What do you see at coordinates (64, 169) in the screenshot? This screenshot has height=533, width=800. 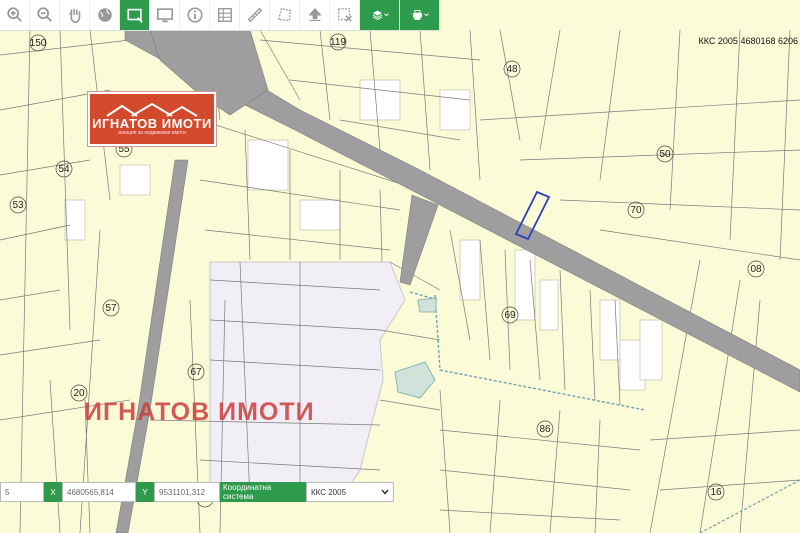 I see `parcel-label: 54` at bounding box center [64, 169].